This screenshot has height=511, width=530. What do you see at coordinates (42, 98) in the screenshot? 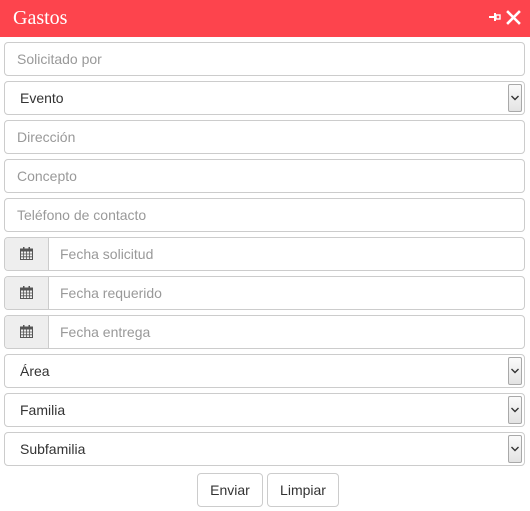
I see `evento-select-value: Evento` at bounding box center [42, 98].